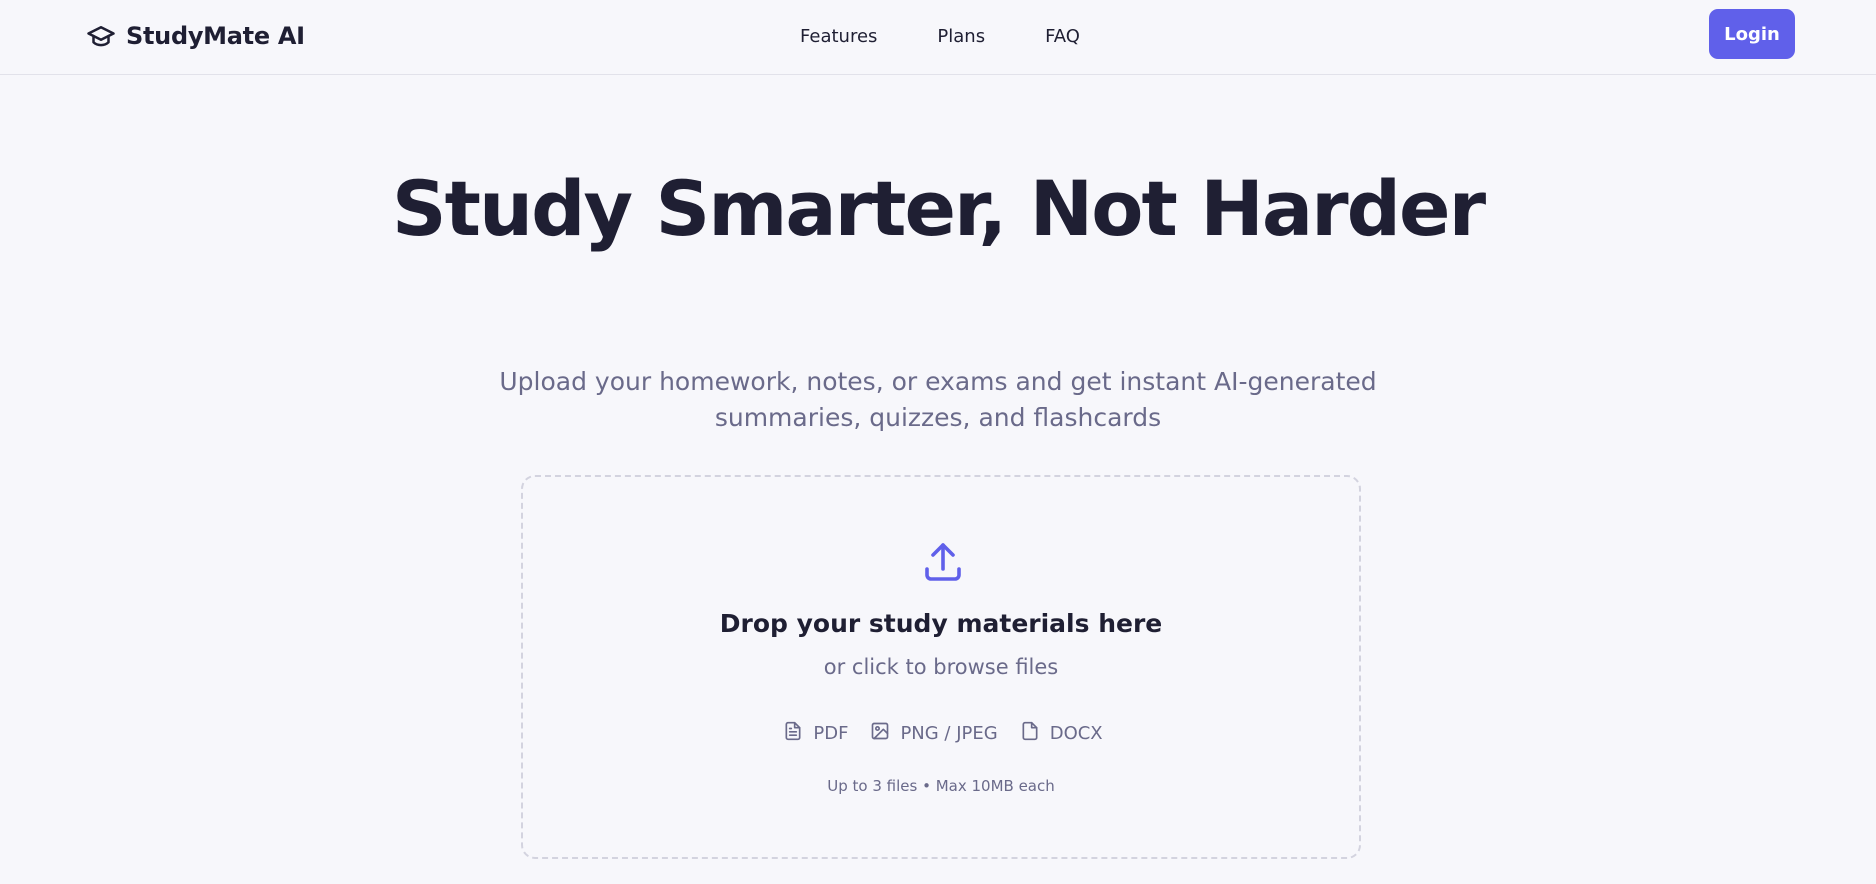 The width and height of the screenshot is (1876, 884). Describe the element at coordinates (1752, 34) in the screenshot. I see `login-button: Login` at that location.